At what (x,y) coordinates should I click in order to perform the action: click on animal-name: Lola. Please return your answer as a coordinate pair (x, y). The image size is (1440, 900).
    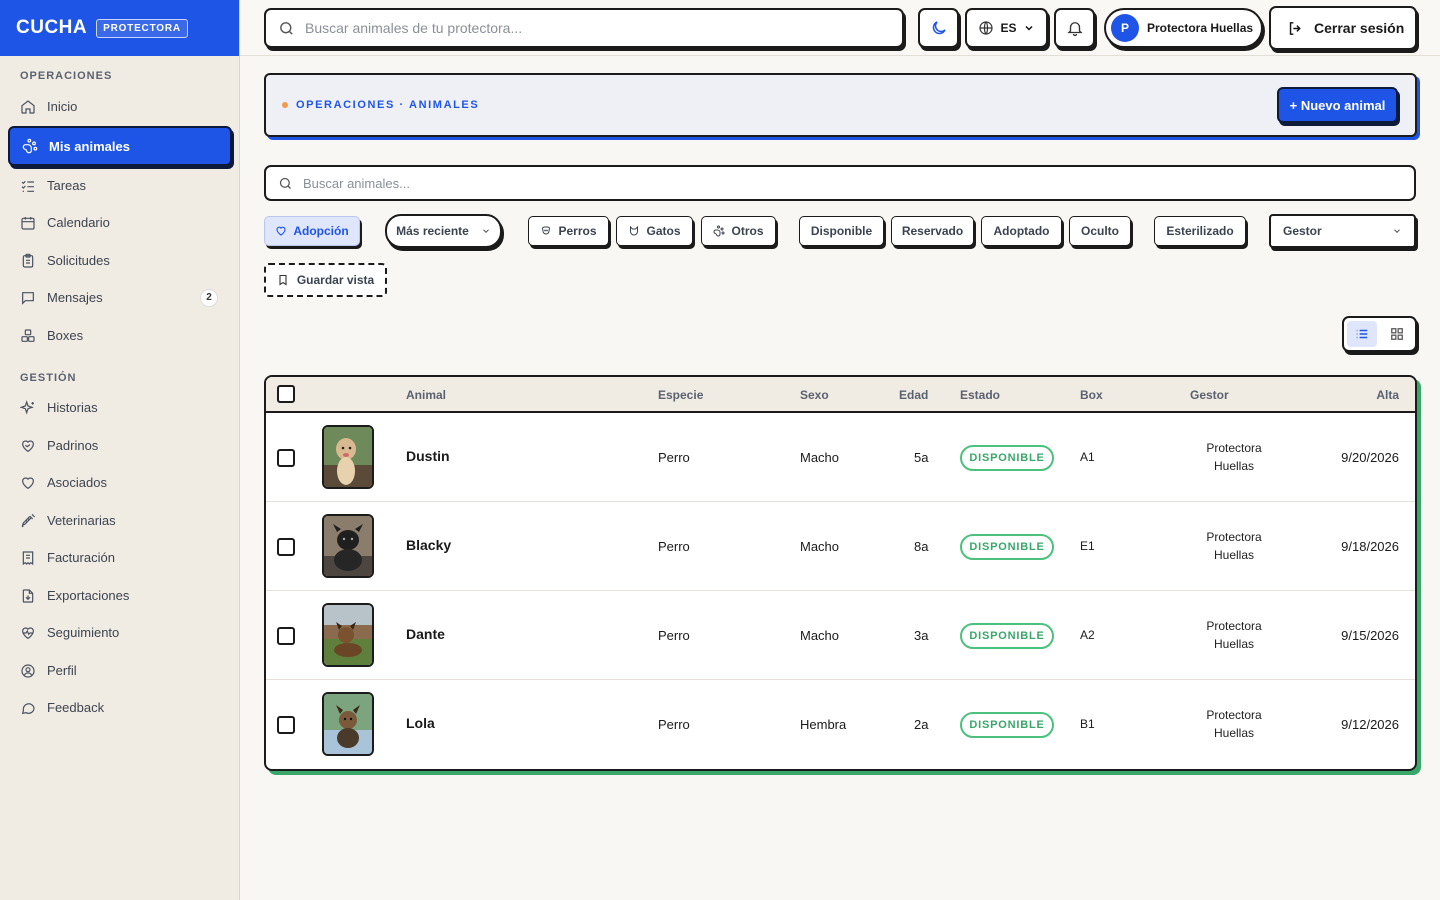
    Looking at the image, I should click on (420, 723).